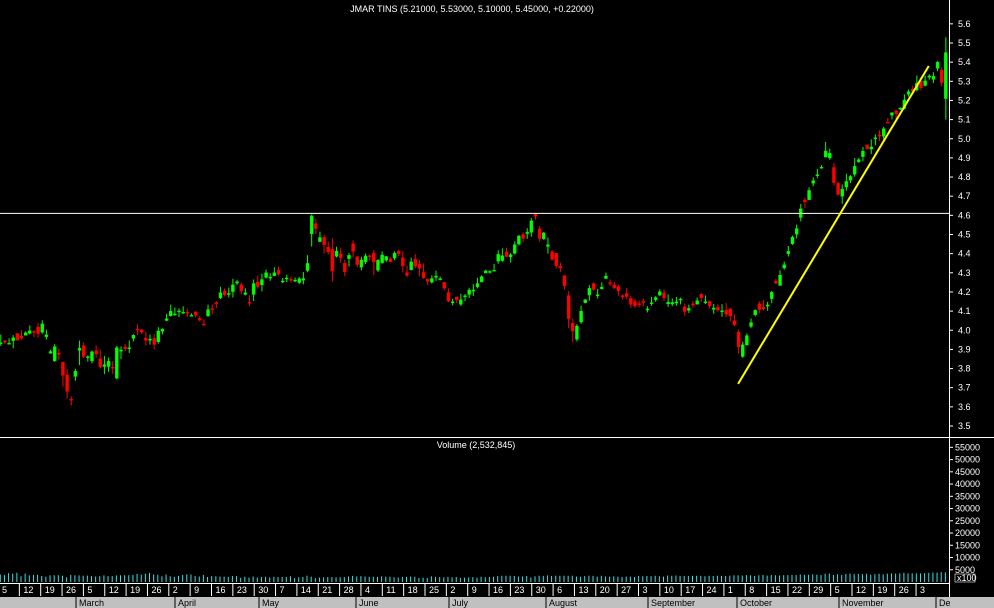 Image resolution: width=994 pixels, height=608 pixels. What do you see at coordinates (669, 590) in the screenshot?
I see `day-label: 10` at bounding box center [669, 590].